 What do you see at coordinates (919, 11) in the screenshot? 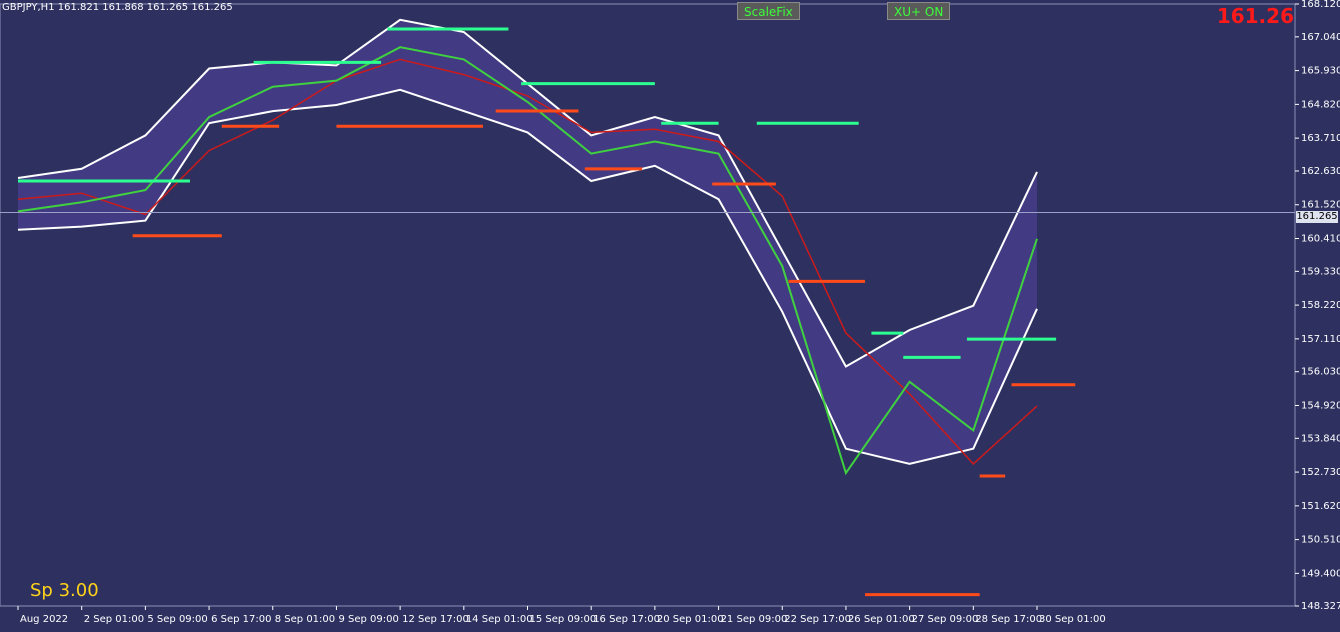
I see `xu-toggle-button: XU+ ON` at bounding box center [919, 11].